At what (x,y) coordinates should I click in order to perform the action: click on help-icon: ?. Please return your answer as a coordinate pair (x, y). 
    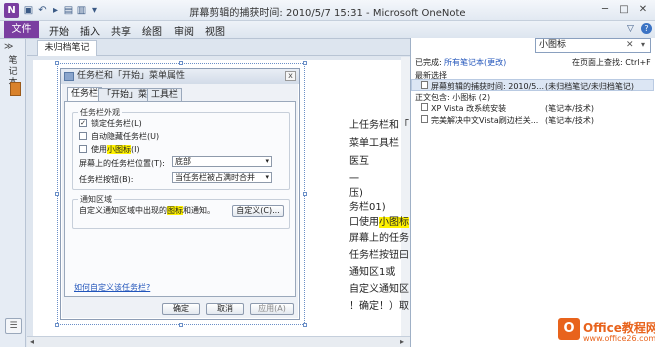
    Looking at the image, I should click on (646, 28).